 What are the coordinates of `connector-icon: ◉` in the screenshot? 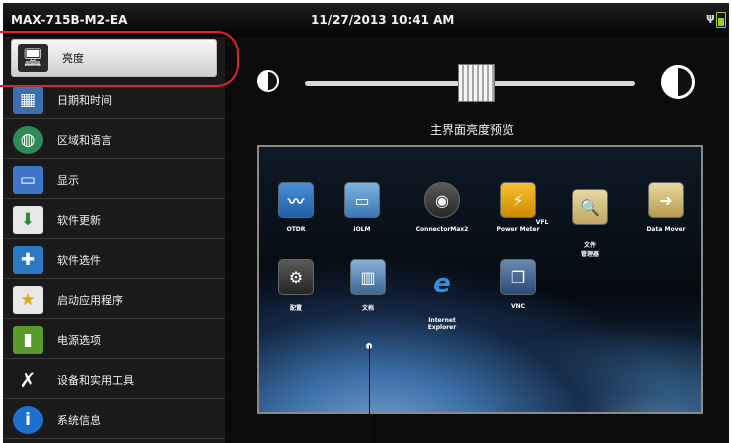 It's located at (442, 200).